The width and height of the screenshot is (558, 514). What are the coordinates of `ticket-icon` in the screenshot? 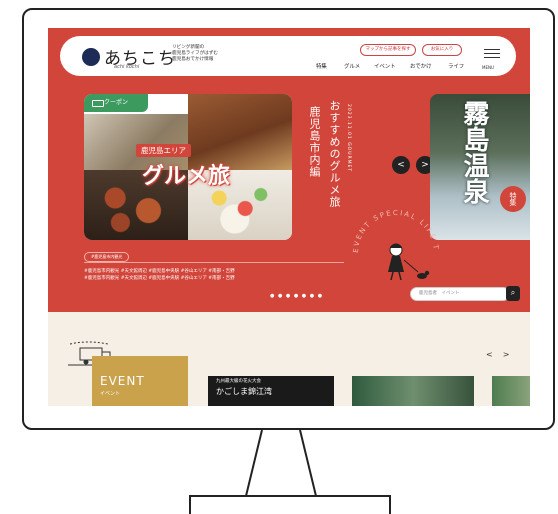 It's located at (98, 103).